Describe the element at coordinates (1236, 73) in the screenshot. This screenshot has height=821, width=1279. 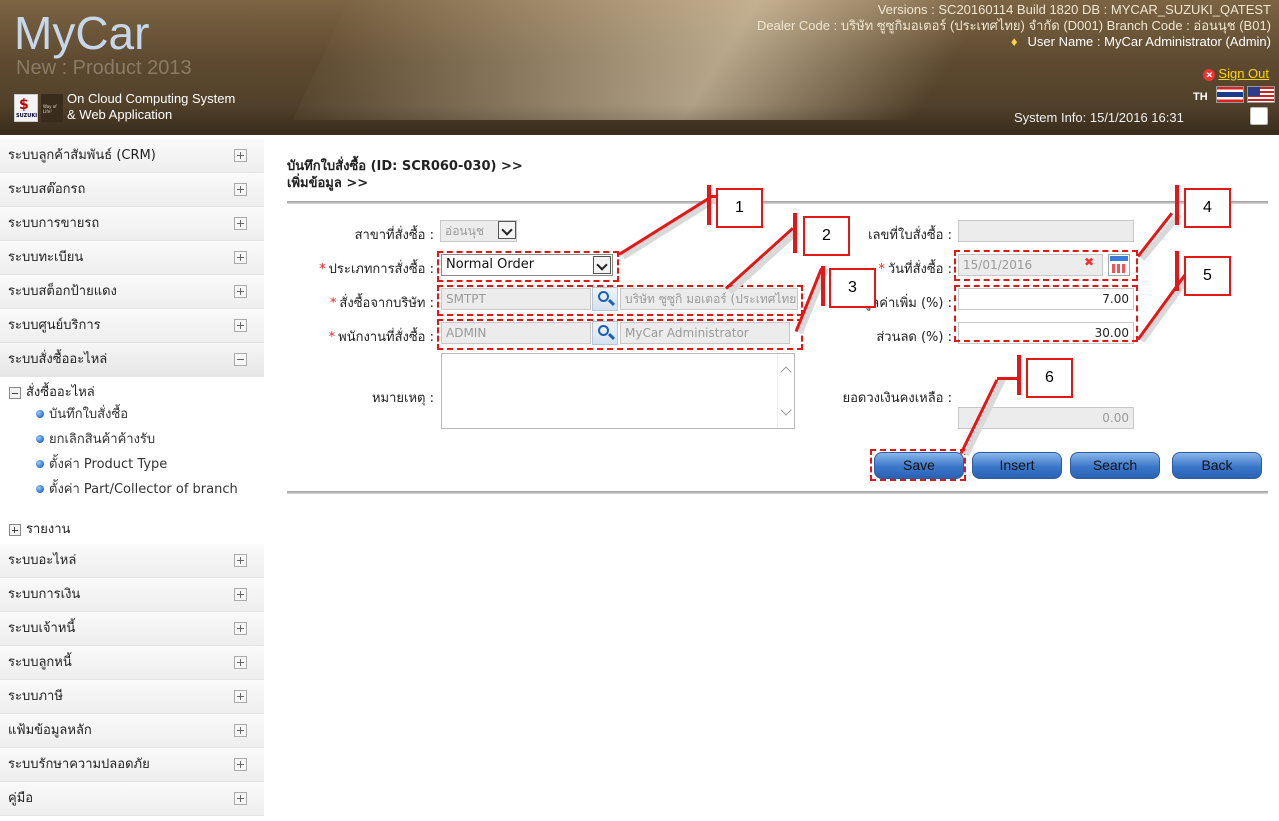
I see `sign-out-link: ✕ Sign Out` at that location.